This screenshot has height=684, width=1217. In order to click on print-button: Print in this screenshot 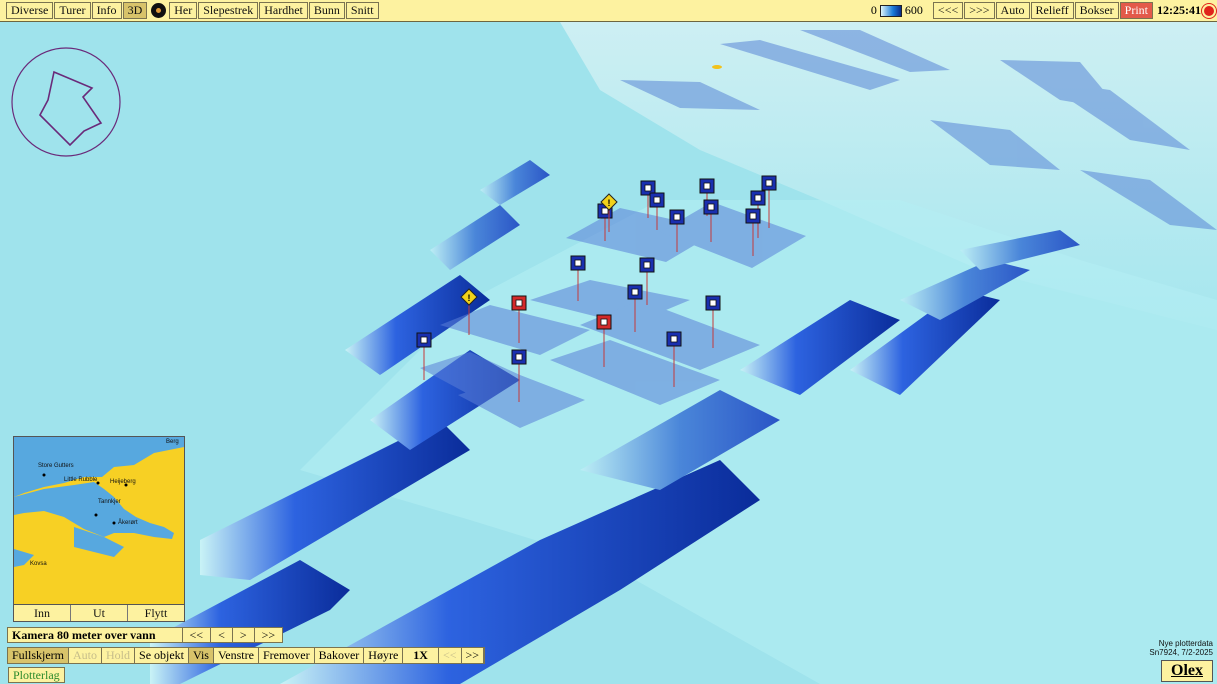, I will do `click(1136, 10)`.